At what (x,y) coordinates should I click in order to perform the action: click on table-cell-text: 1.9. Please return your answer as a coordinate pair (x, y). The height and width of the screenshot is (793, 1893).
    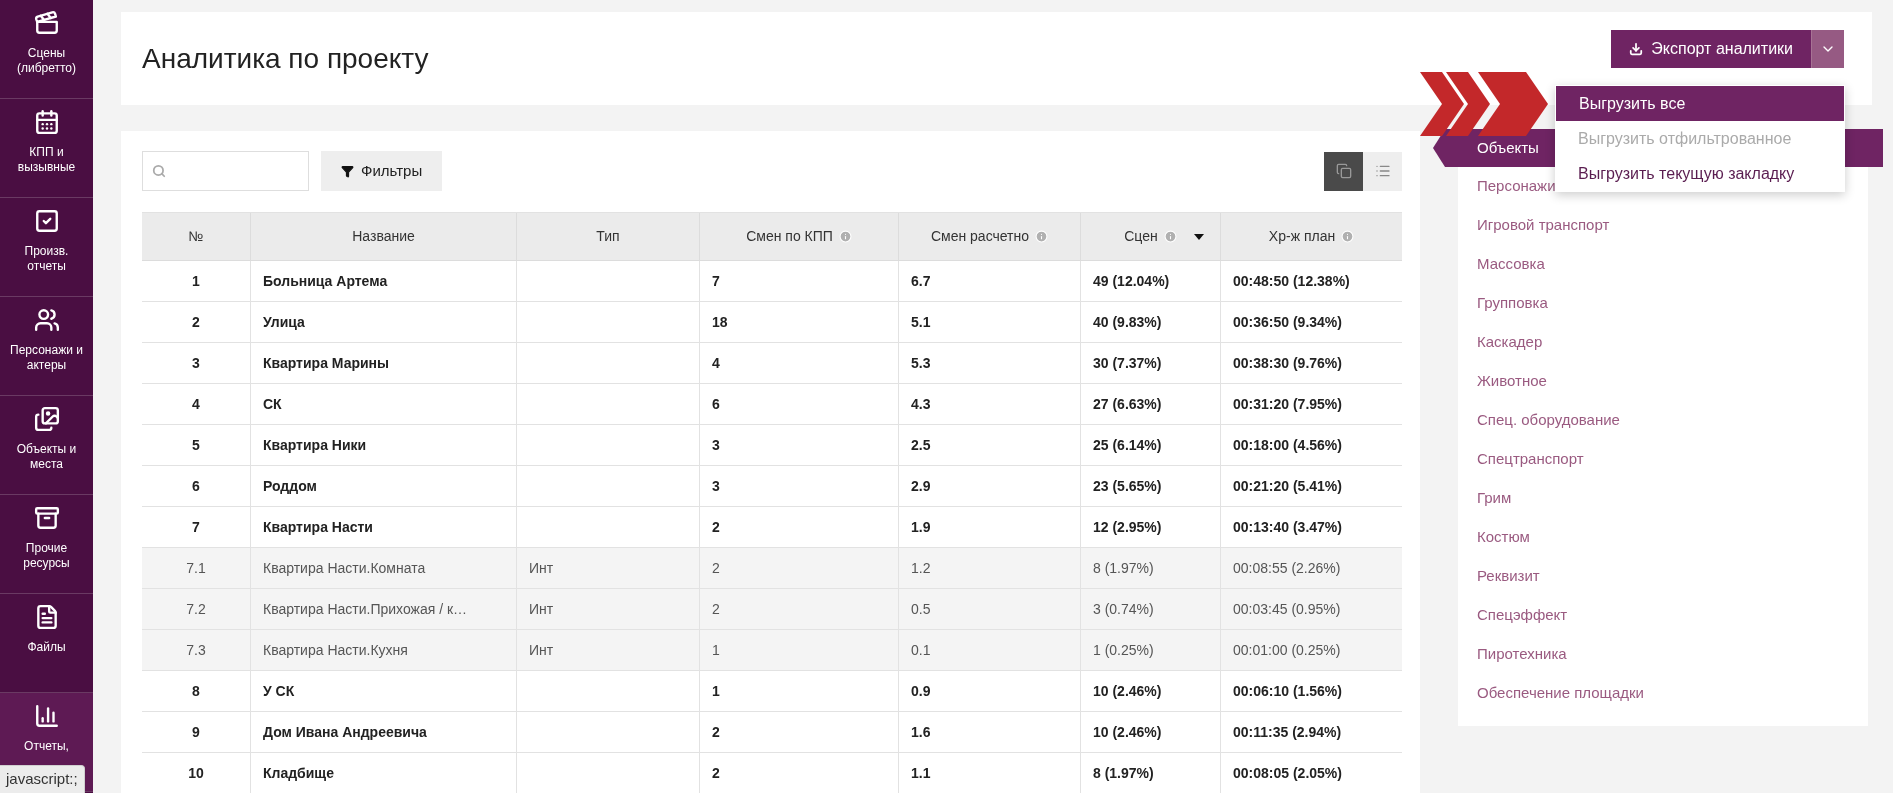
    Looking at the image, I should click on (921, 527).